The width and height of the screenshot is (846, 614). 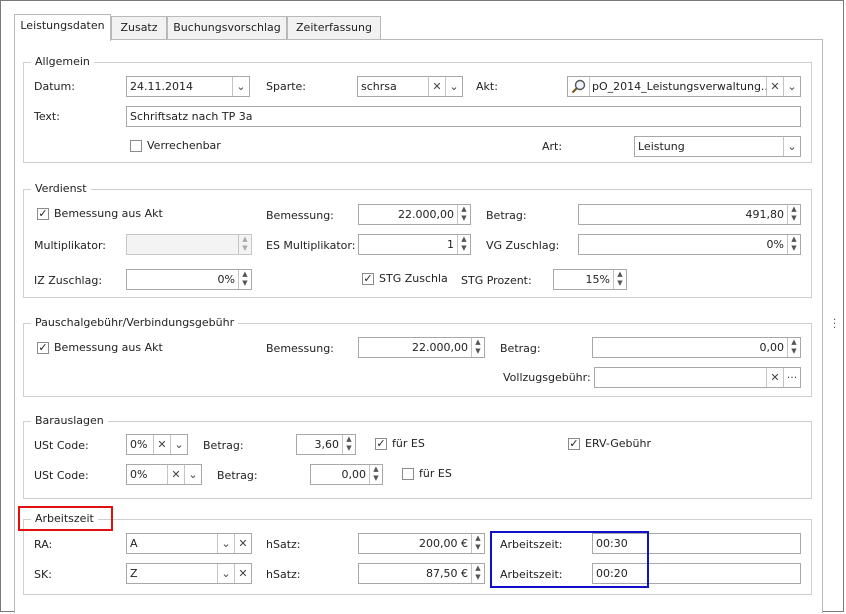 What do you see at coordinates (408, 474) in the screenshot?
I see `fuer-es-checkbox` at bounding box center [408, 474].